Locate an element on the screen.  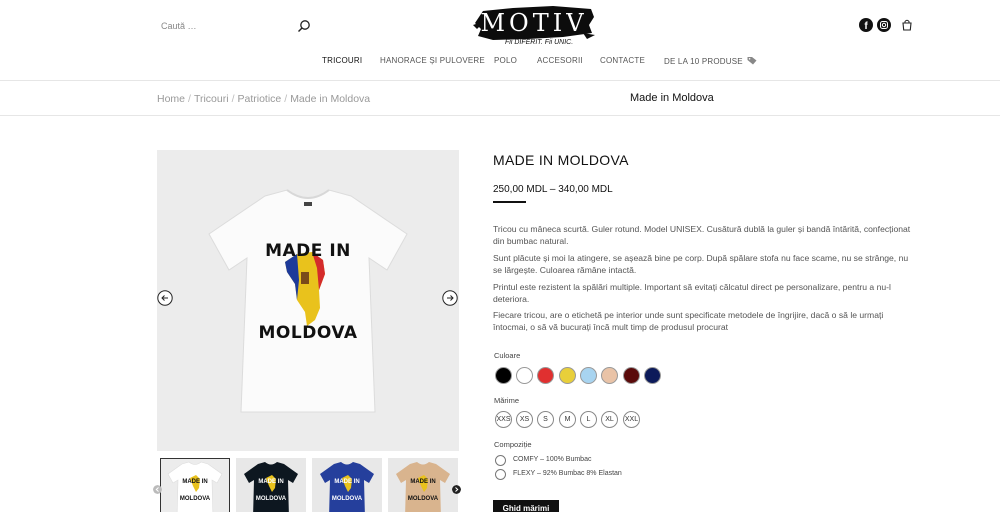
logo-tagline: Fii DIFERIT. Fii UNIC. is located at coordinates (539, 42).